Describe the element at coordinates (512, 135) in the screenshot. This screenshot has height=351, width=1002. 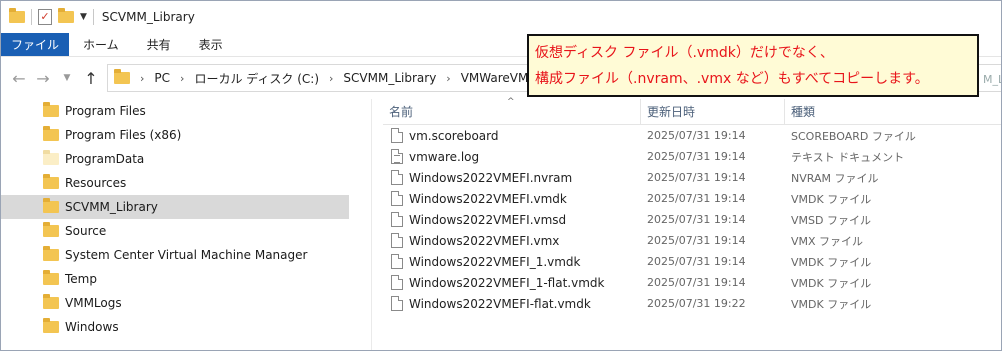
I see `file-name-cell: vm.scoreboard` at that location.